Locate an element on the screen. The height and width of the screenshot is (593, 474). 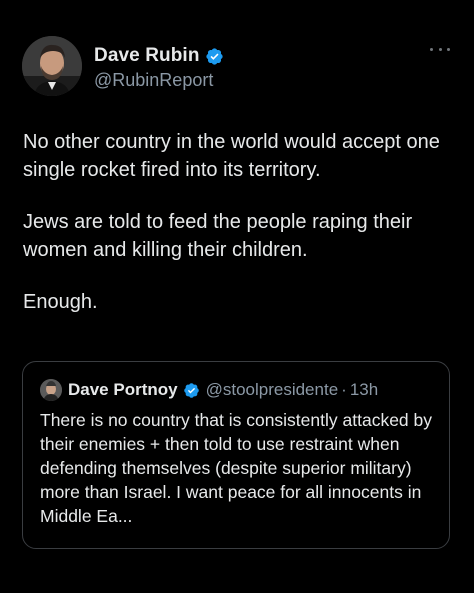
quoted-tweet-header: Dave Portnoy @stoolpresidente · 13h is located at coordinates (209, 390).